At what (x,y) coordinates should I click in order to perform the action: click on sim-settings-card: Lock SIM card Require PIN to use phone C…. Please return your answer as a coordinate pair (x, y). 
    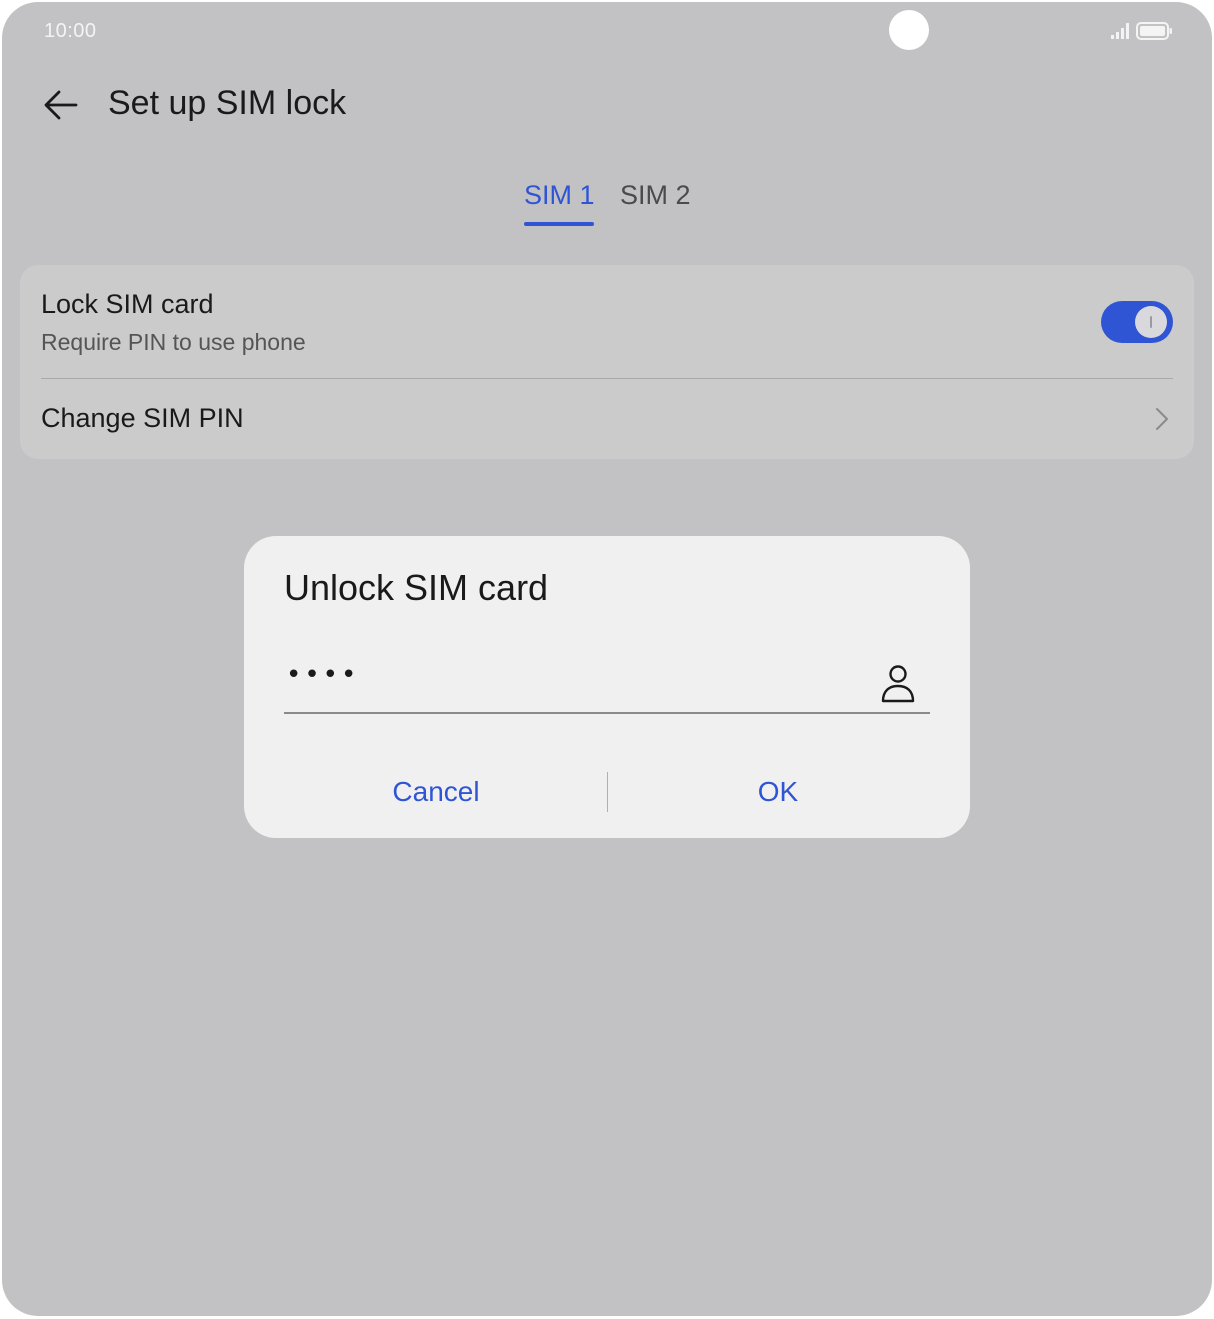
    Looking at the image, I should click on (607, 362).